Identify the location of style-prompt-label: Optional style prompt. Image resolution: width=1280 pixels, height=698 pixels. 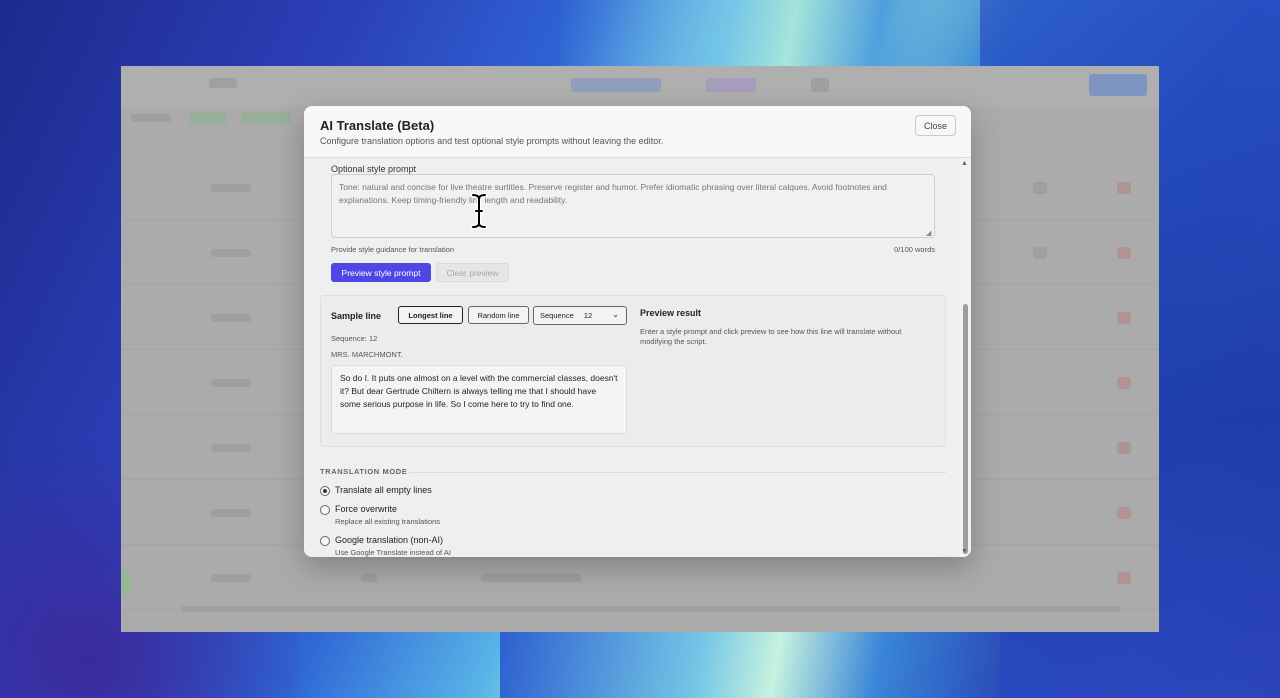
(374, 169).